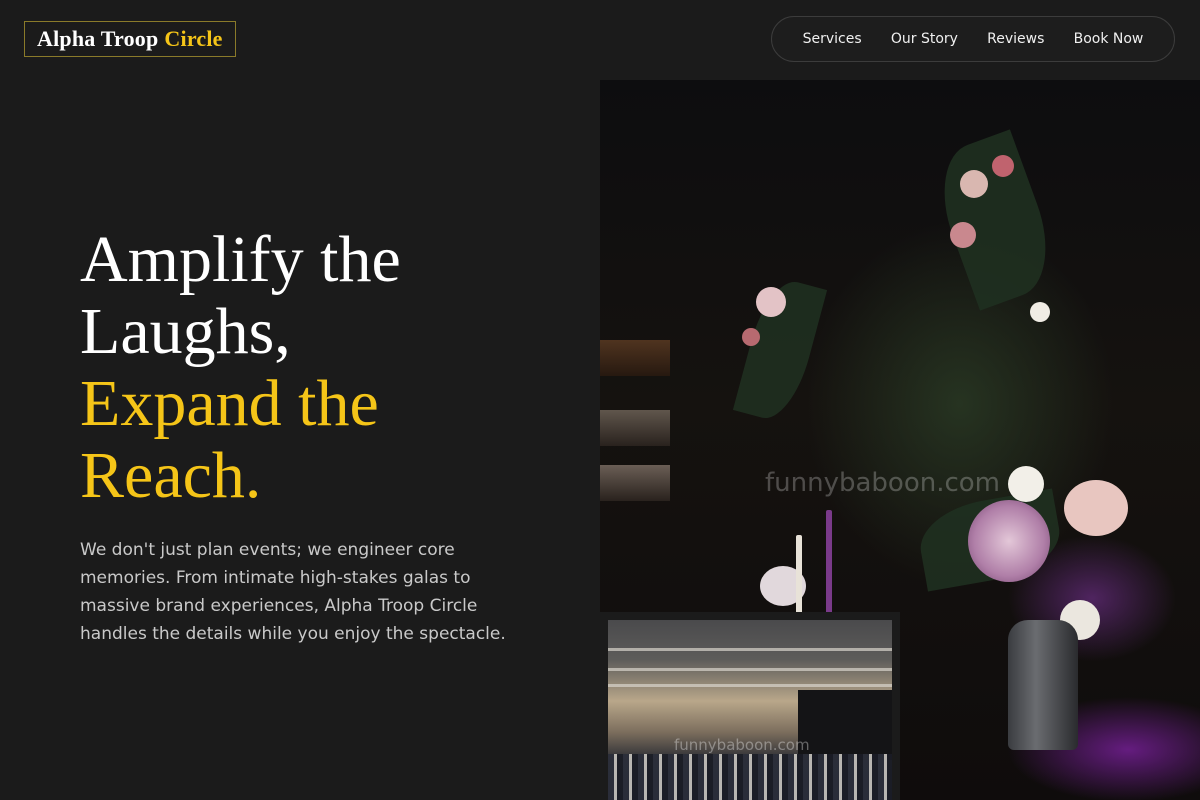 The image size is (1200, 800). Describe the element at coordinates (750, 710) in the screenshot. I see `ballroom-photo: funnybaboon.com` at that location.